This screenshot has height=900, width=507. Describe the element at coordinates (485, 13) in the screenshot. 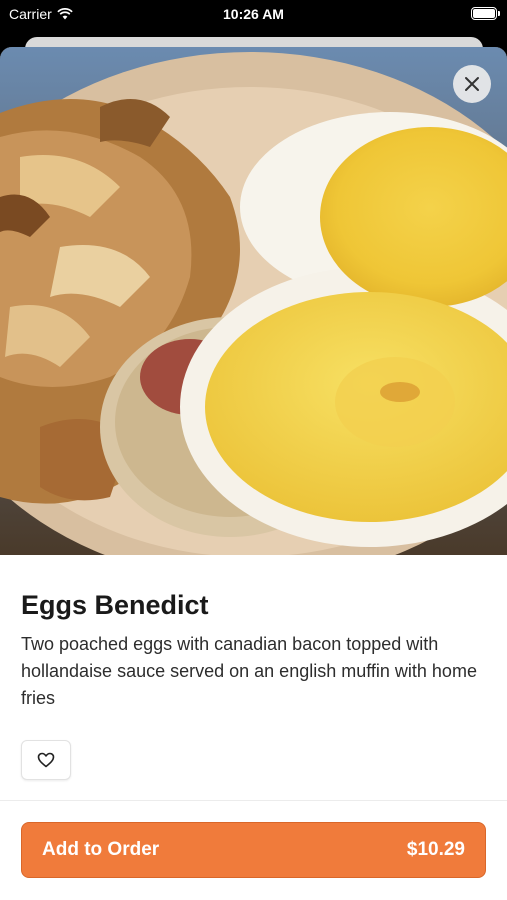

I see `battery-icon` at that location.